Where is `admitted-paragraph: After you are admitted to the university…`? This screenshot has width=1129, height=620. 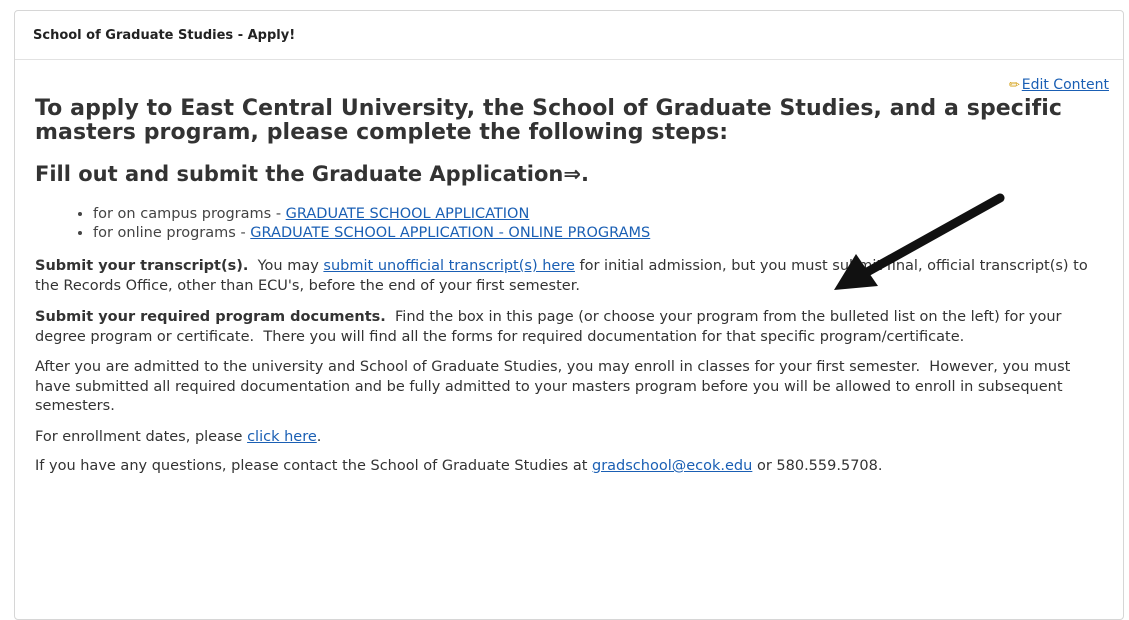 admitted-paragraph: After you are admitted to the university… is located at coordinates (555, 386).